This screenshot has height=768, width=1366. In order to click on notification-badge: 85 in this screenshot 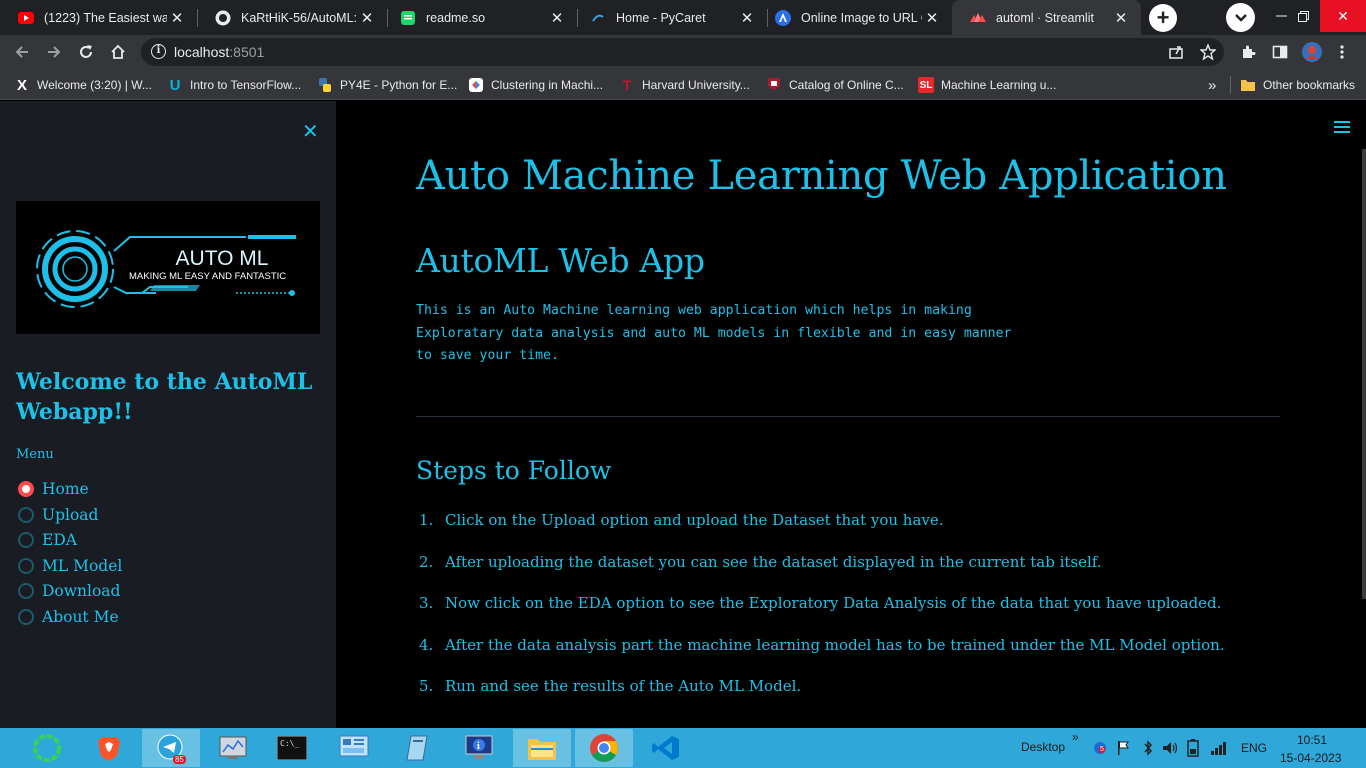, I will do `click(179, 759)`.